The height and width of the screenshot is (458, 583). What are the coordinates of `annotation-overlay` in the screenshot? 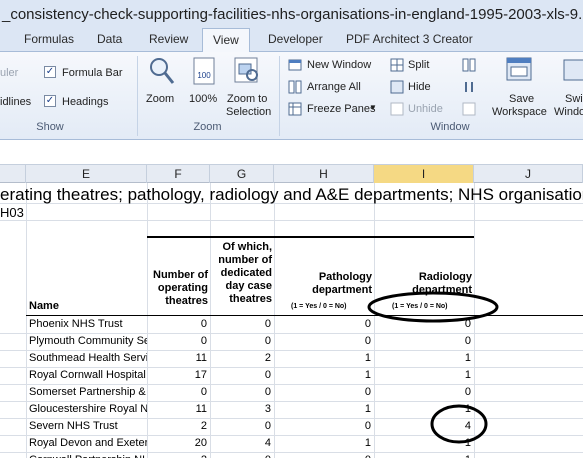 It's located at (433, 367).